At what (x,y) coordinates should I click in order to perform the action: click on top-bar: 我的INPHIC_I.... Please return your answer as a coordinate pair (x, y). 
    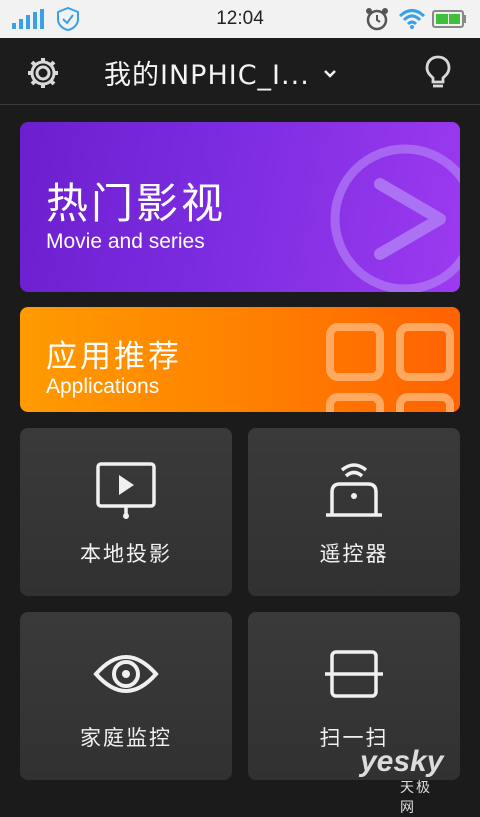
    Looking at the image, I should click on (240, 71).